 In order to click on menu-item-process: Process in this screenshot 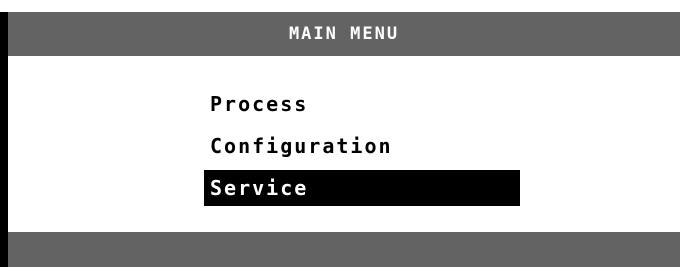, I will do `click(362, 104)`.